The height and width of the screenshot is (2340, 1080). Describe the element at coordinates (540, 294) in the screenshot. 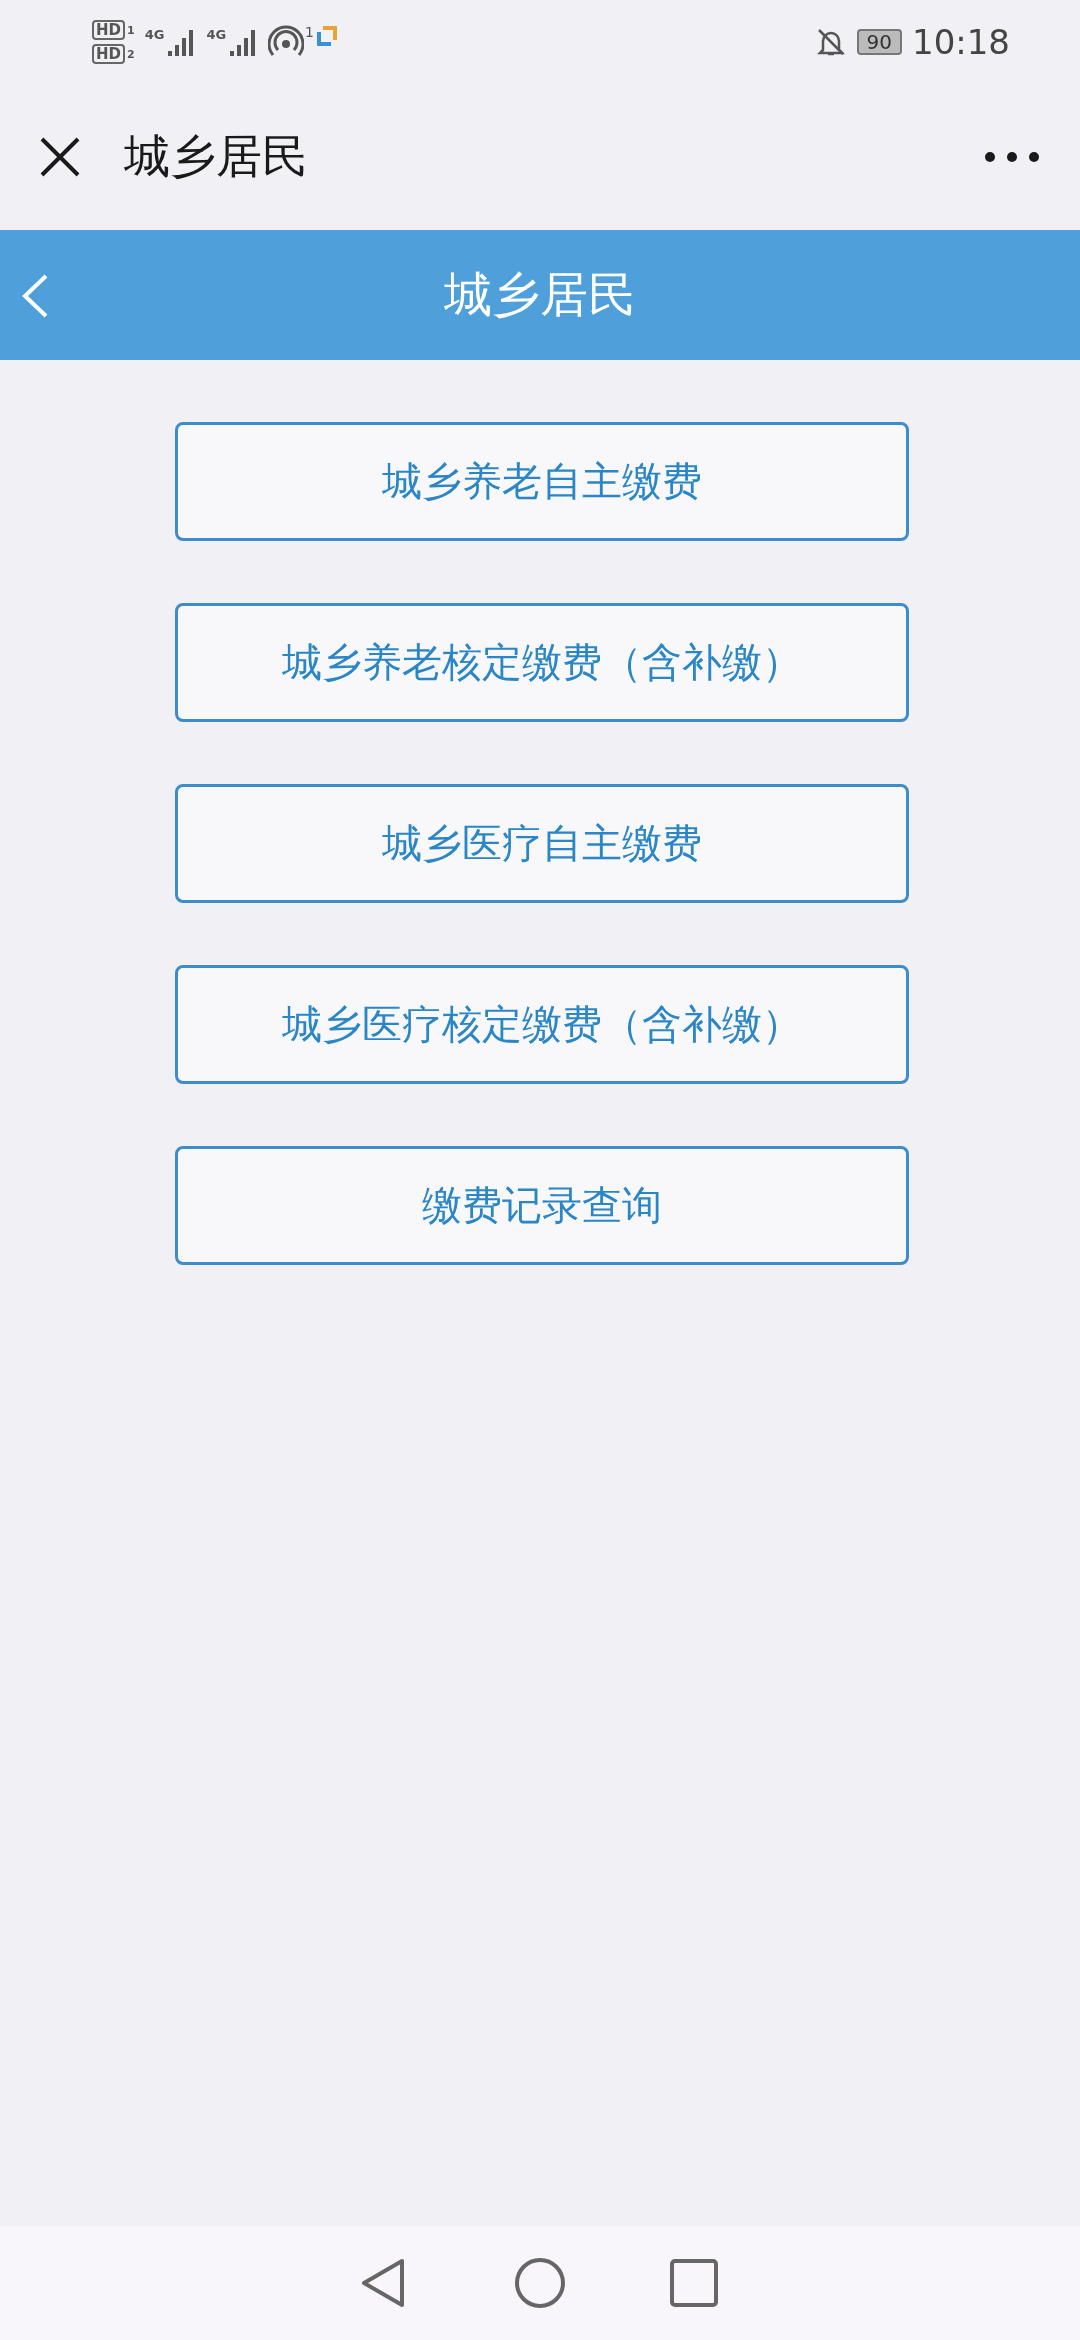

I see `header-title: 城乡居民` at that location.